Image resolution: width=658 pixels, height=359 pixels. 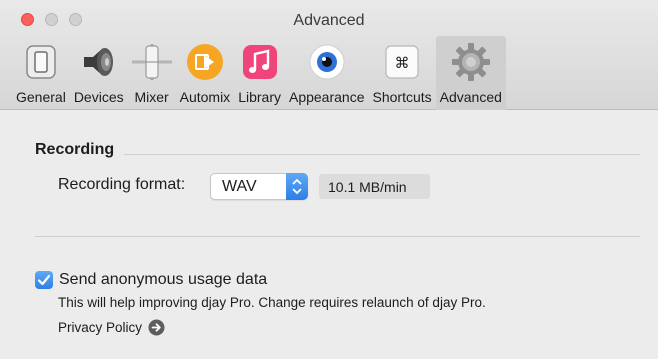 I want to click on speaker-icon, so click(x=99, y=62).